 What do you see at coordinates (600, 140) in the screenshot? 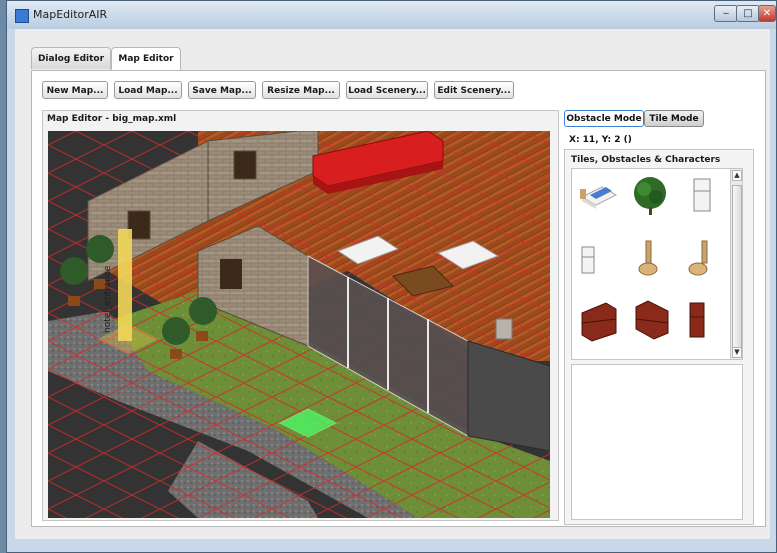
I see `coordinates-readout: X: 11, Y: 2 ()` at bounding box center [600, 140].